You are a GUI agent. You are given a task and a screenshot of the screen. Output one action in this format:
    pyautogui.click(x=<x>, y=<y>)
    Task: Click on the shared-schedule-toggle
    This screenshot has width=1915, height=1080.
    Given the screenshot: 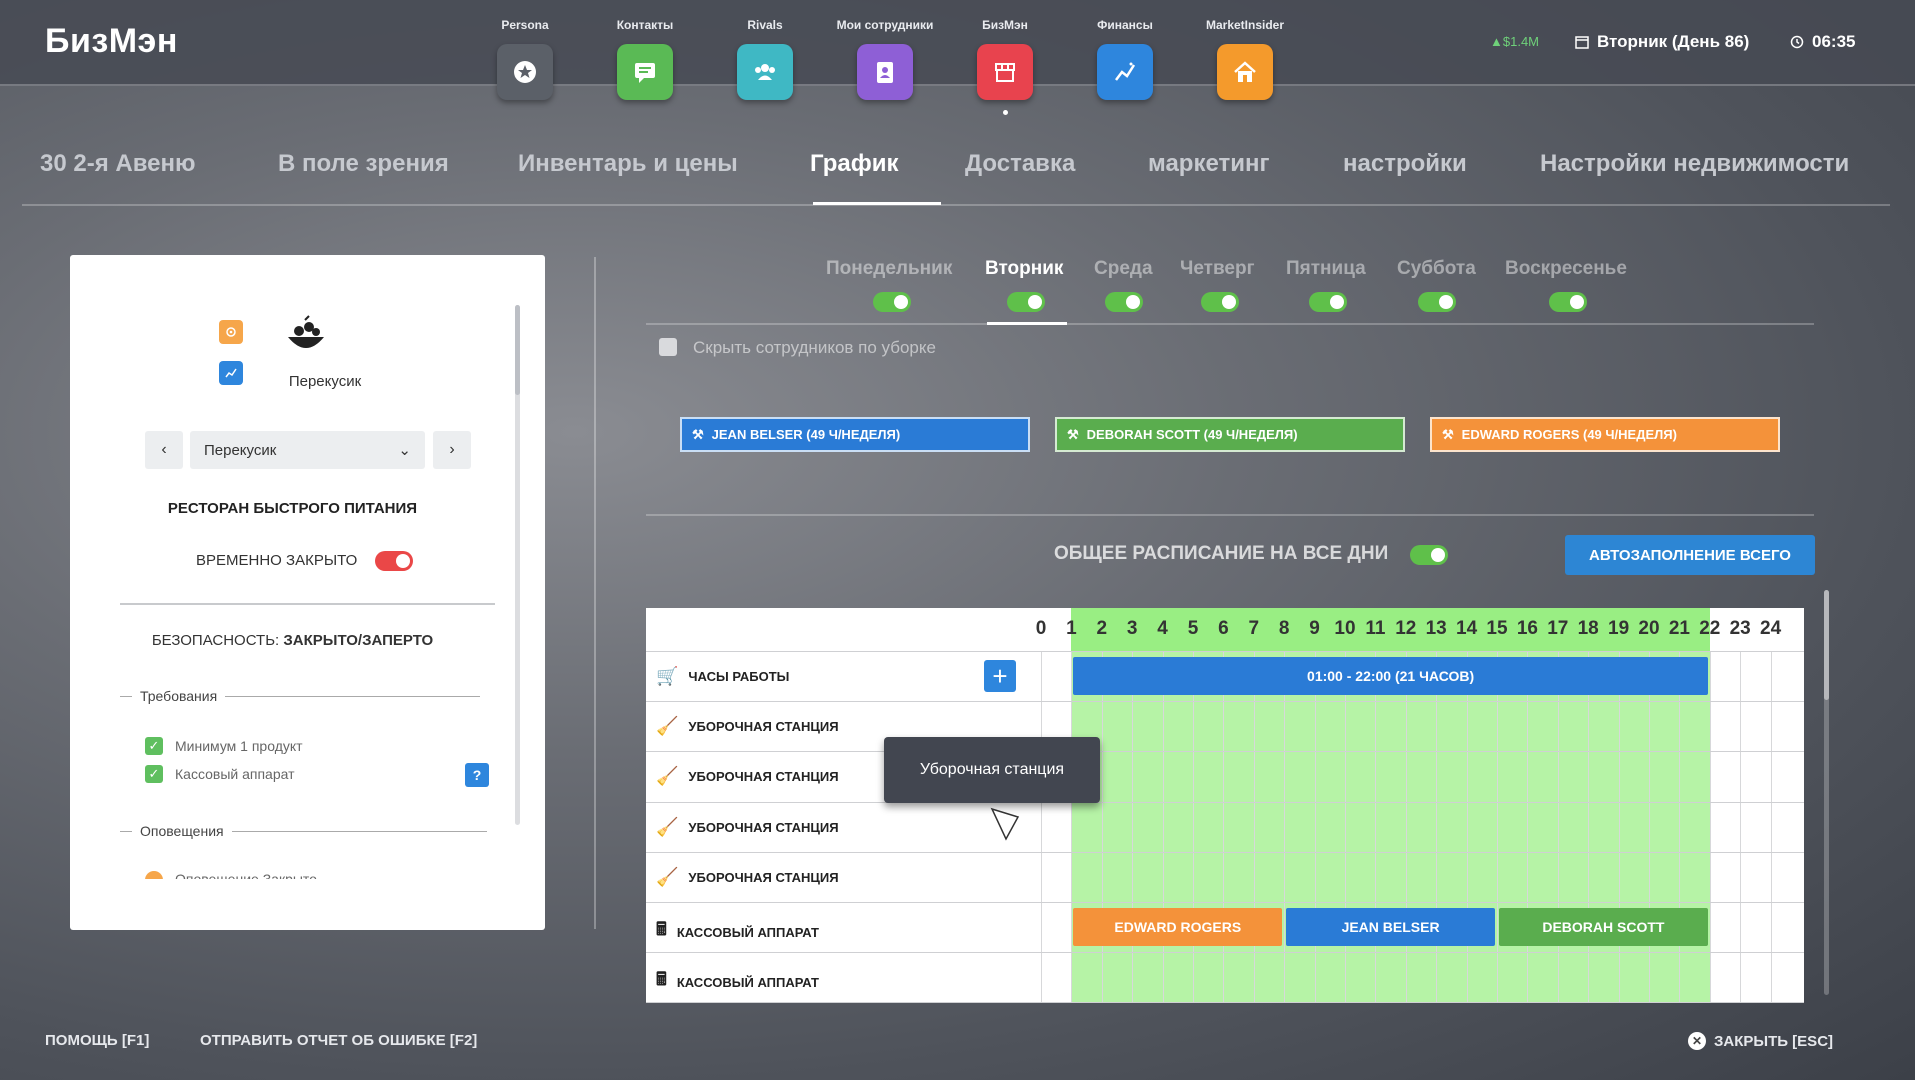 What is the action you would take?
    pyautogui.click(x=1429, y=555)
    